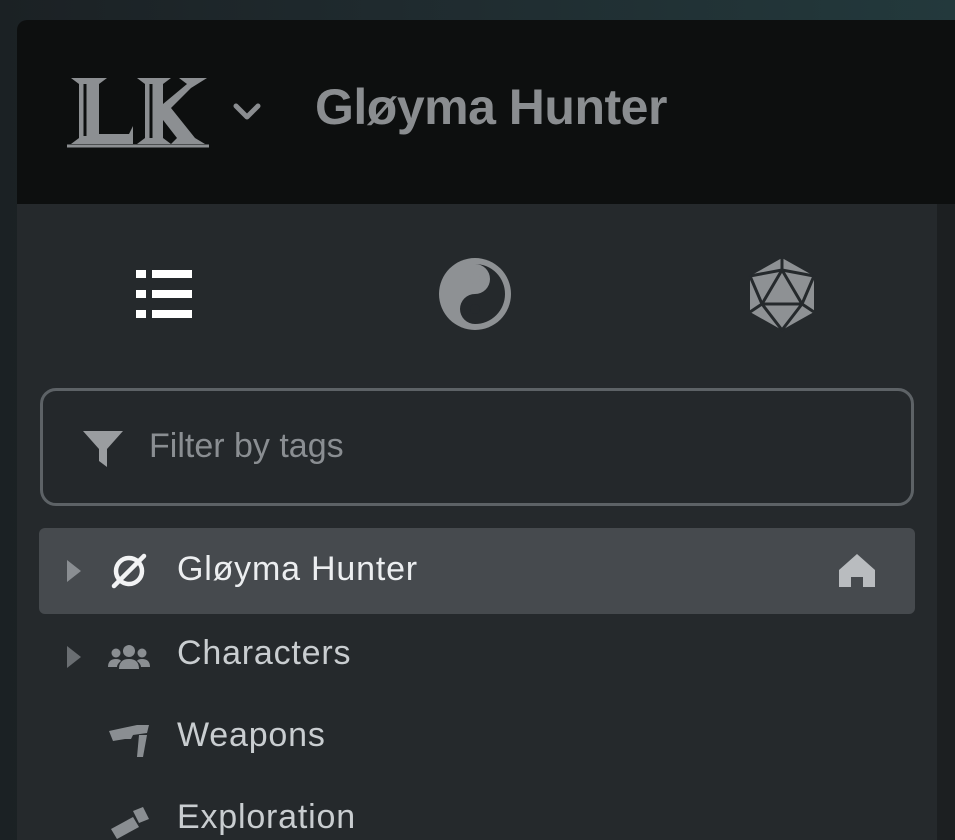 This screenshot has width=955, height=840. What do you see at coordinates (297, 569) in the screenshot?
I see `tree-item-label: Gløyma Hunter` at bounding box center [297, 569].